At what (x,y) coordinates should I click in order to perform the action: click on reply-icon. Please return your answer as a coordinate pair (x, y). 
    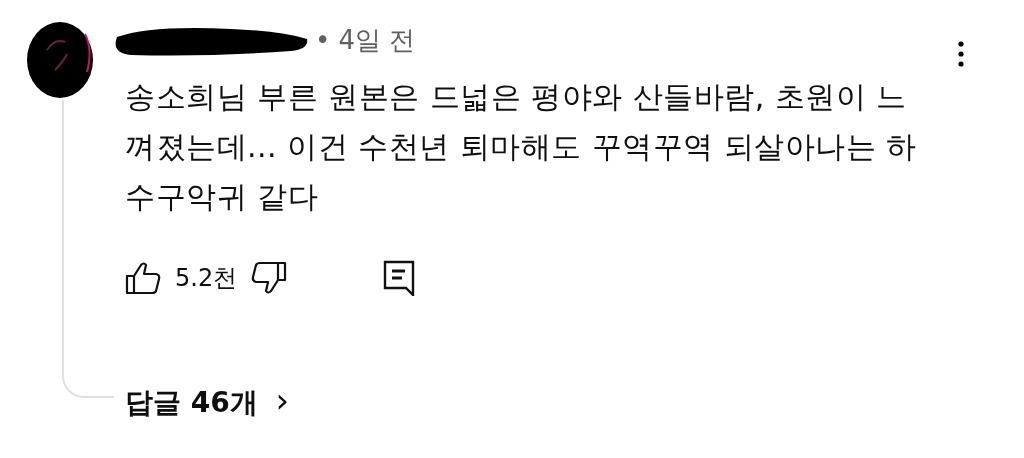
    Looking at the image, I should click on (399, 278).